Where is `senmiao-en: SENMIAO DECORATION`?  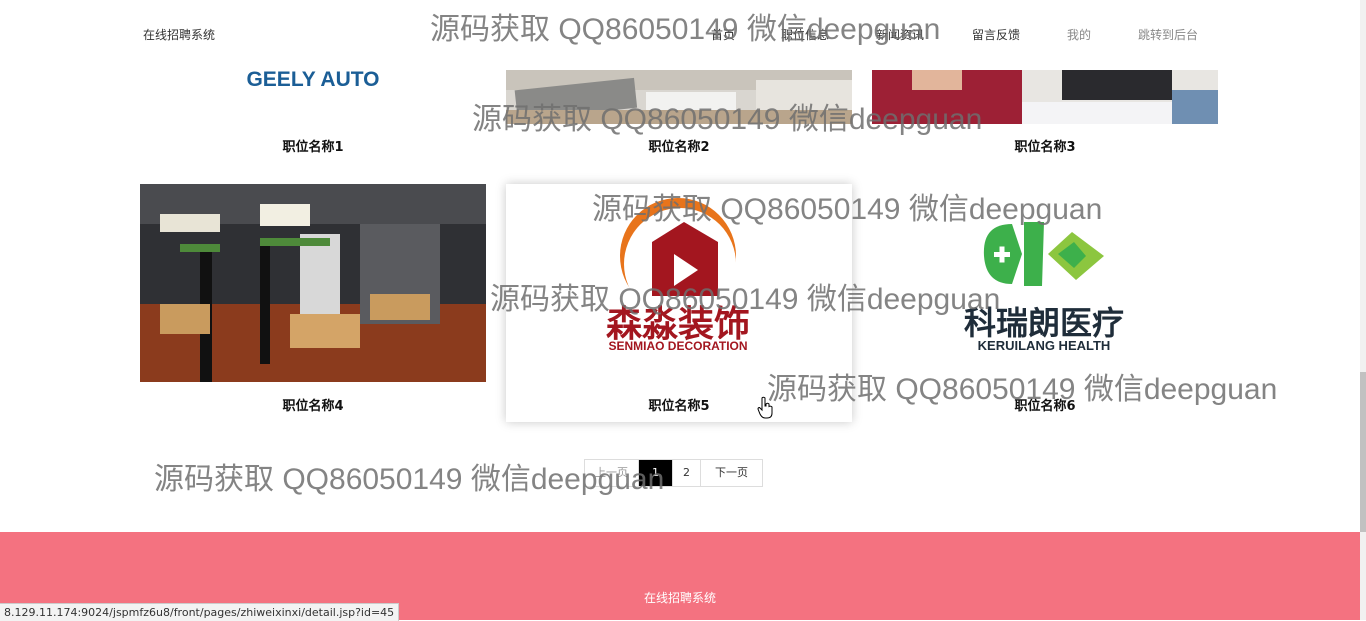 senmiao-en: SENMIAO DECORATION is located at coordinates (677, 346).